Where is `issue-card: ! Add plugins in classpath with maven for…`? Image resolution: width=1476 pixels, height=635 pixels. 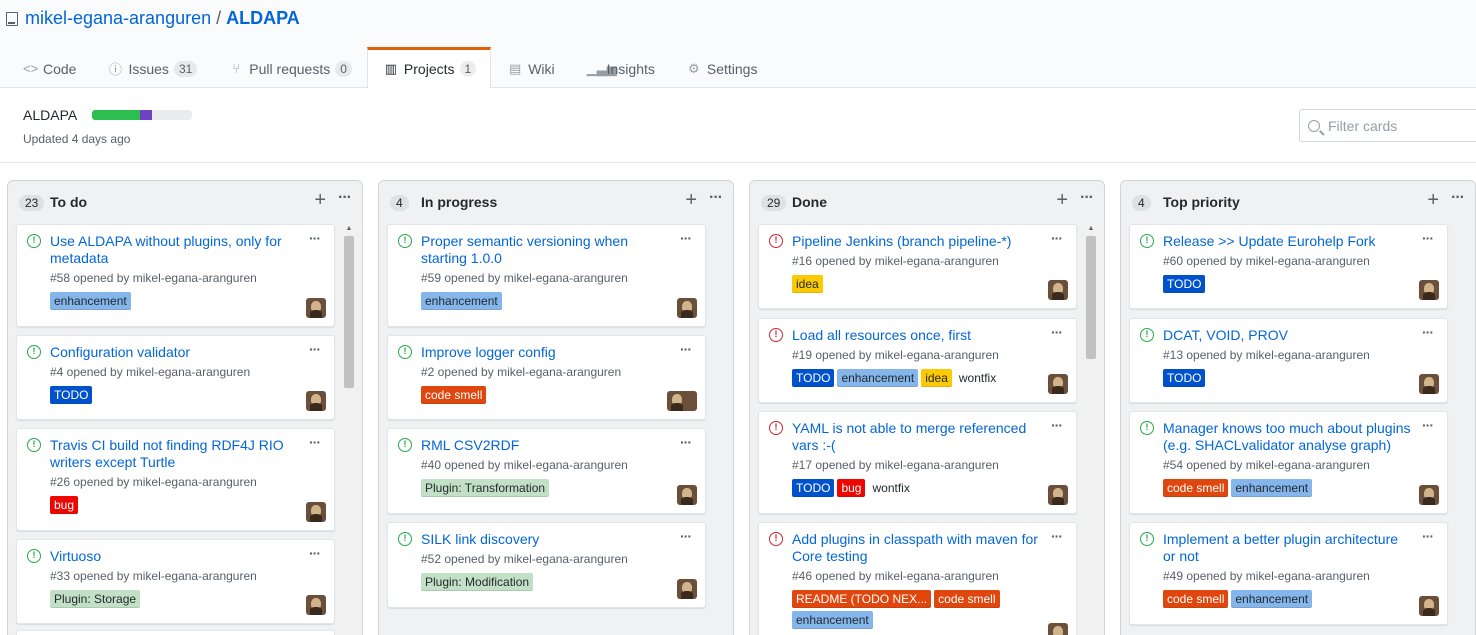
issue-card: ! Add plugins in classpath with maven for… is located at coordinates (917, 578).